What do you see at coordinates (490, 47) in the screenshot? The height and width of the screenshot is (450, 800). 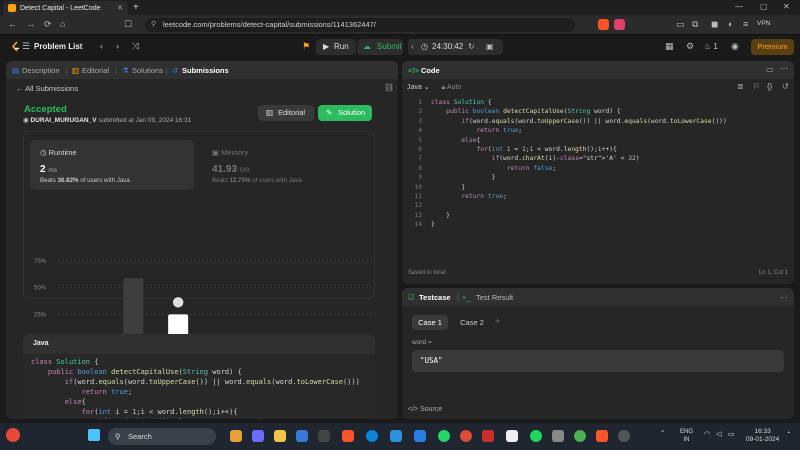 I see `notes-icon: ▣` at bounding box center [490, 47].